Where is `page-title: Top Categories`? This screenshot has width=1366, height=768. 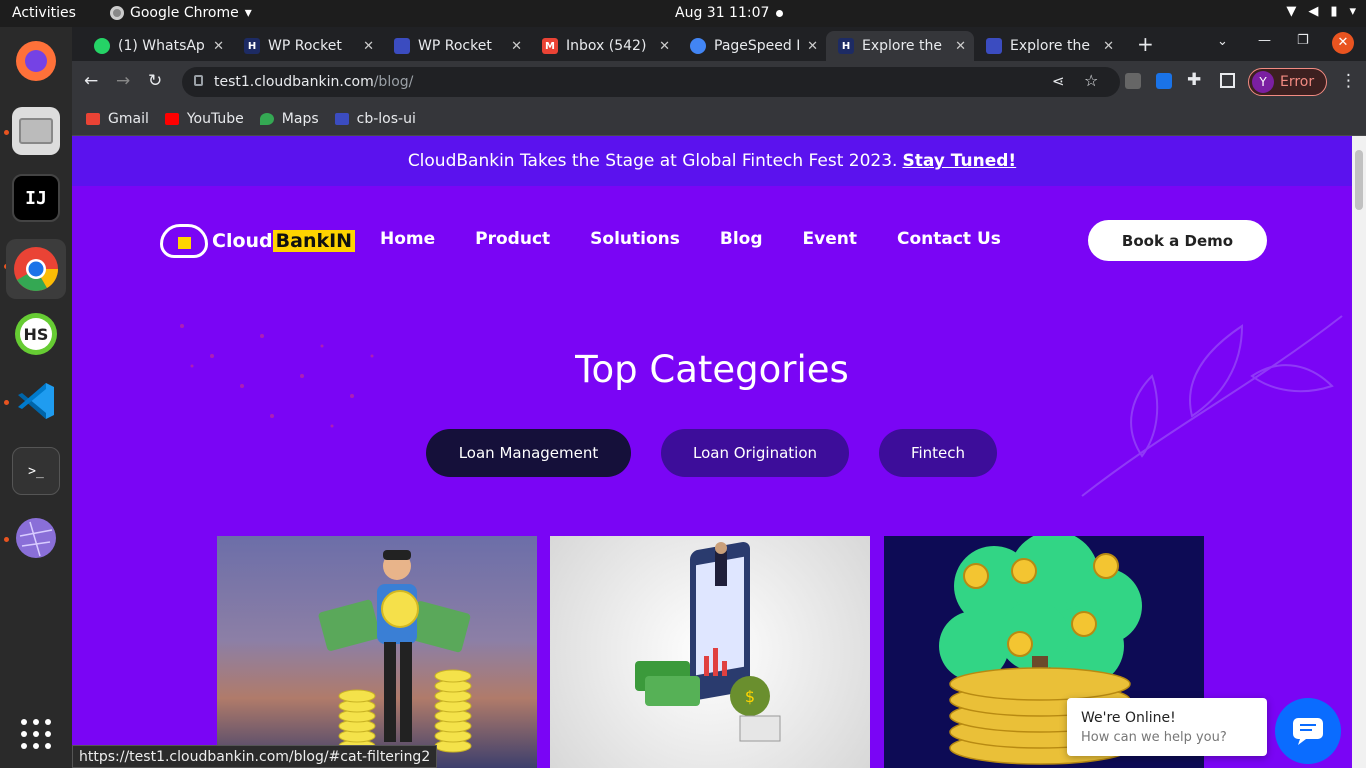
page-title: Top Categories is located at coordinates (712, 369).